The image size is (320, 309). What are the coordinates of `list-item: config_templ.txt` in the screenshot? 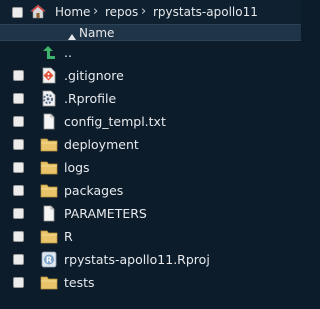 It's located at (150, 121).